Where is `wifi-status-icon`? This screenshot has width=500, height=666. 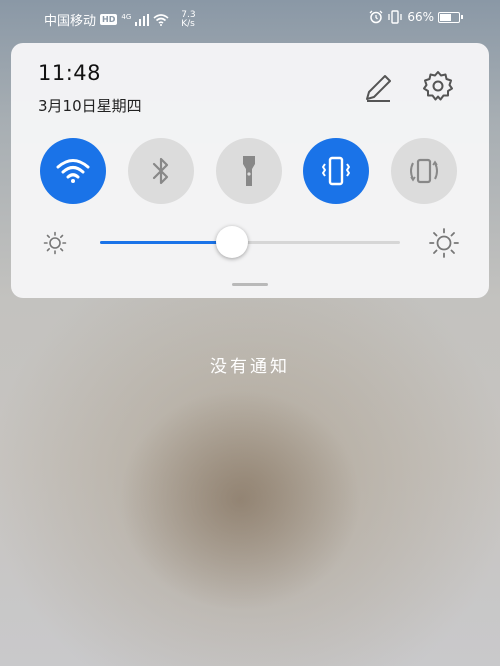
wifi-status-icon is located at coordinates (161, 19).